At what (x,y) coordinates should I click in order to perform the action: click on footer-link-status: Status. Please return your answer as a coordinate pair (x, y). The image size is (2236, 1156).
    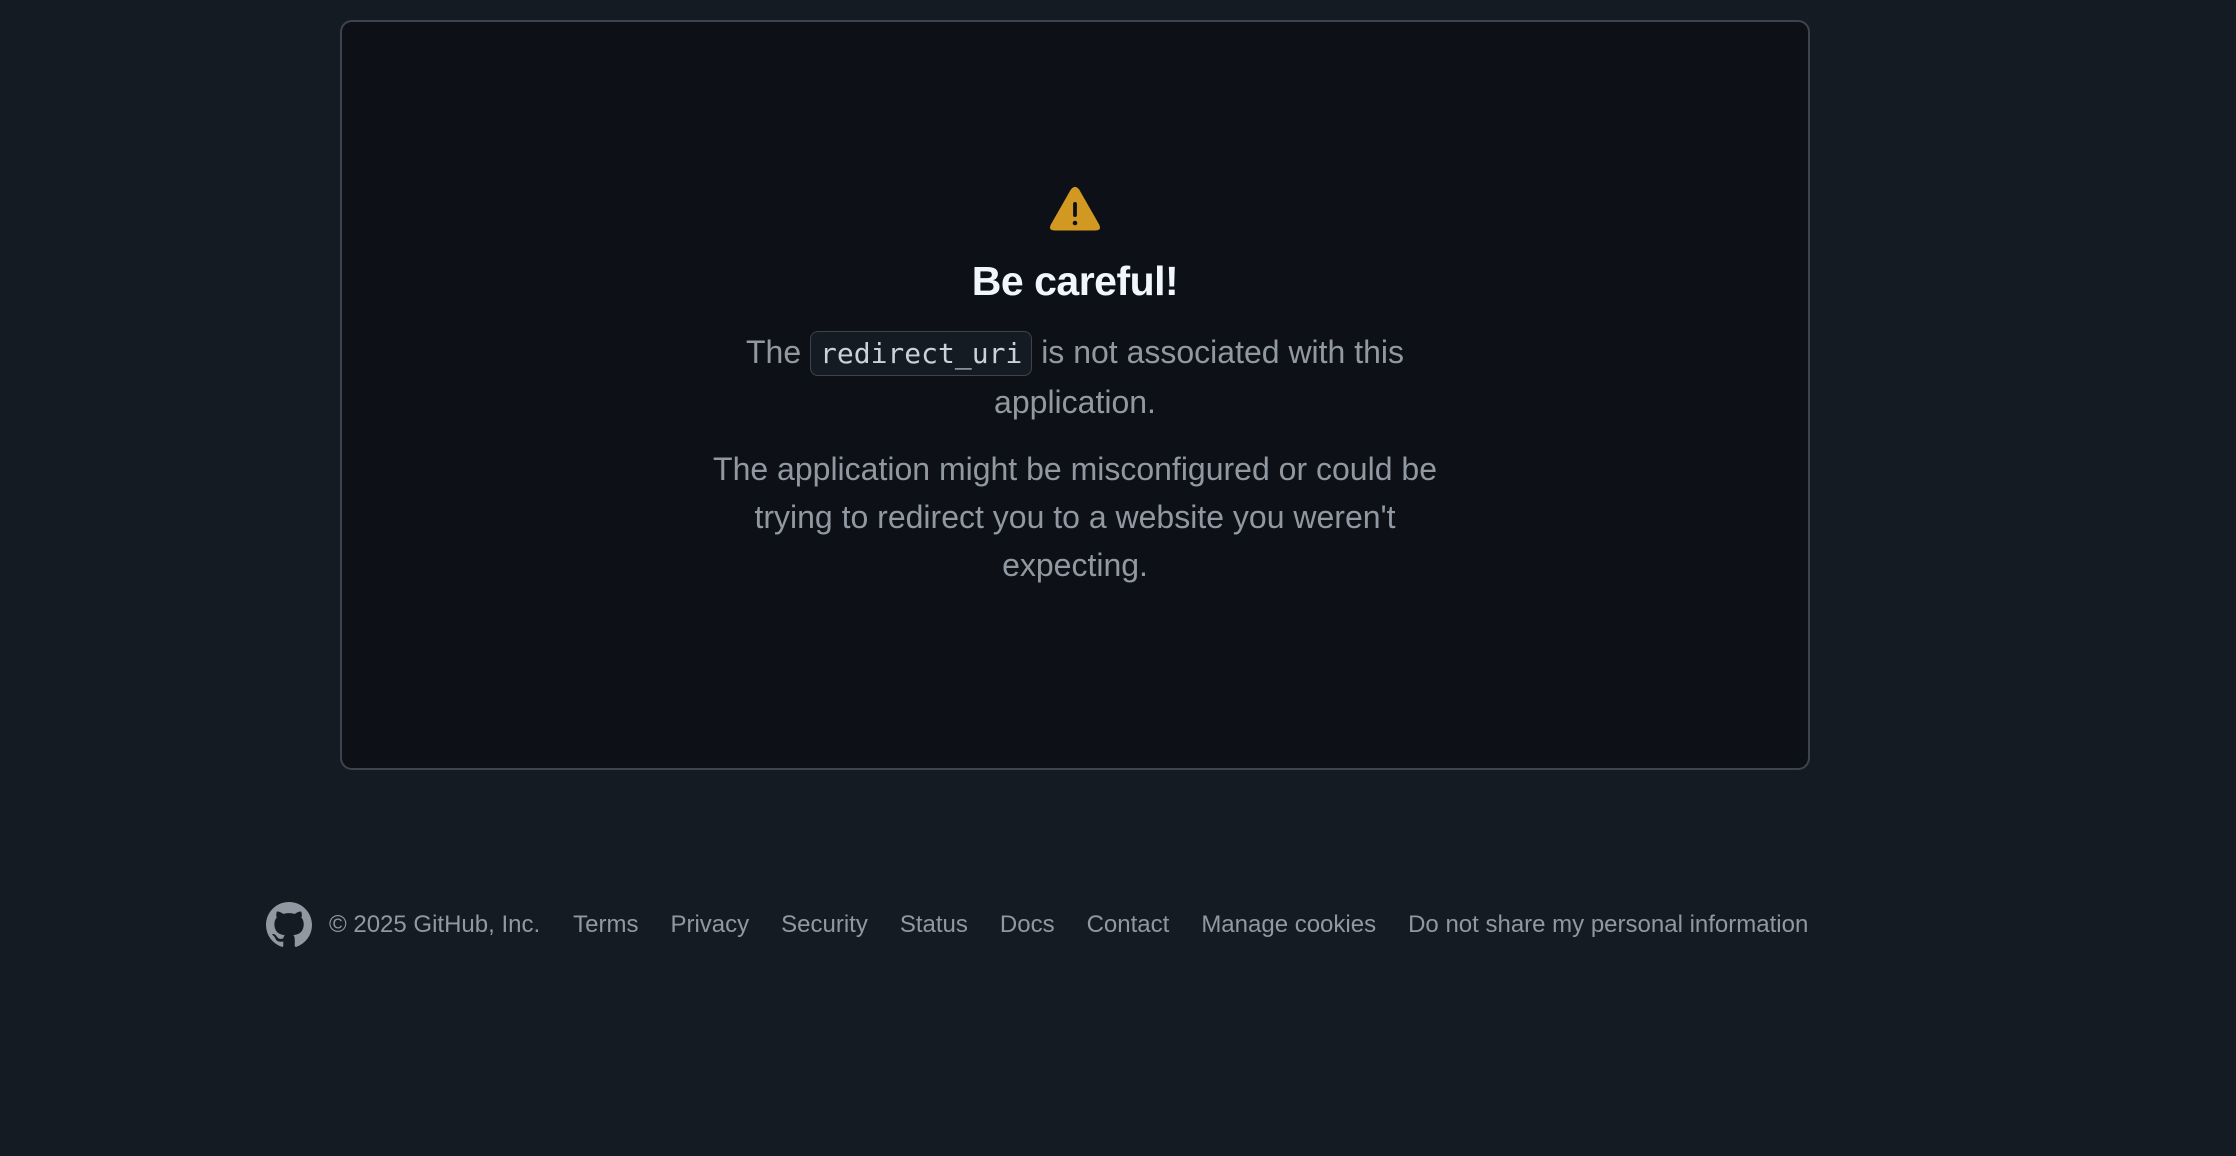
    Looking at the image, I should click on (934, 925).